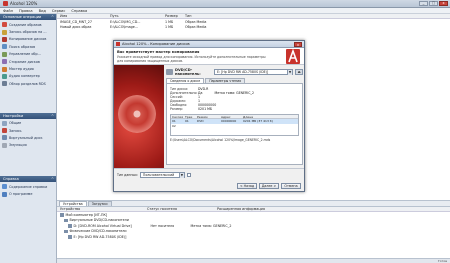 The image size is (450, 263). I want to click on sidebar-item-help-contents: Содержание справки, so click(28, 186).